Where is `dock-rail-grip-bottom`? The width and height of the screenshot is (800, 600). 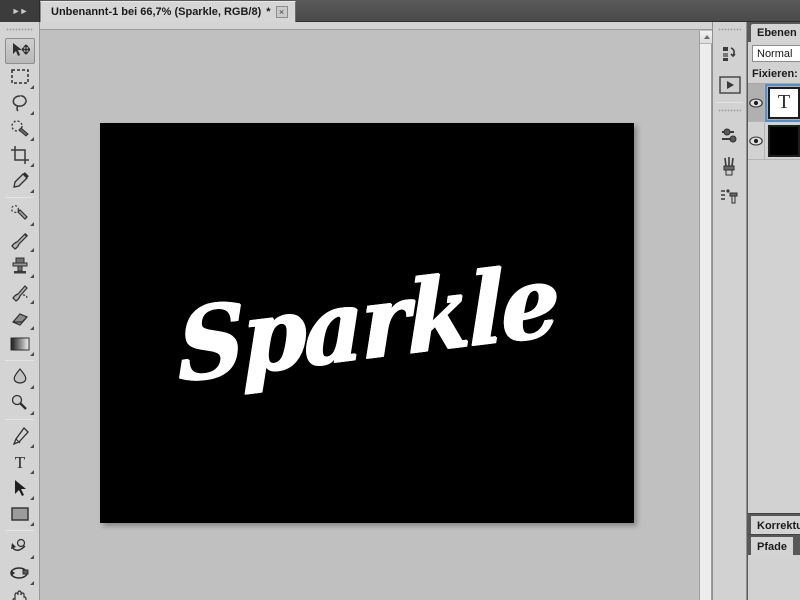
dock-rail-grip-bottom is located at coordinates (729, 111).